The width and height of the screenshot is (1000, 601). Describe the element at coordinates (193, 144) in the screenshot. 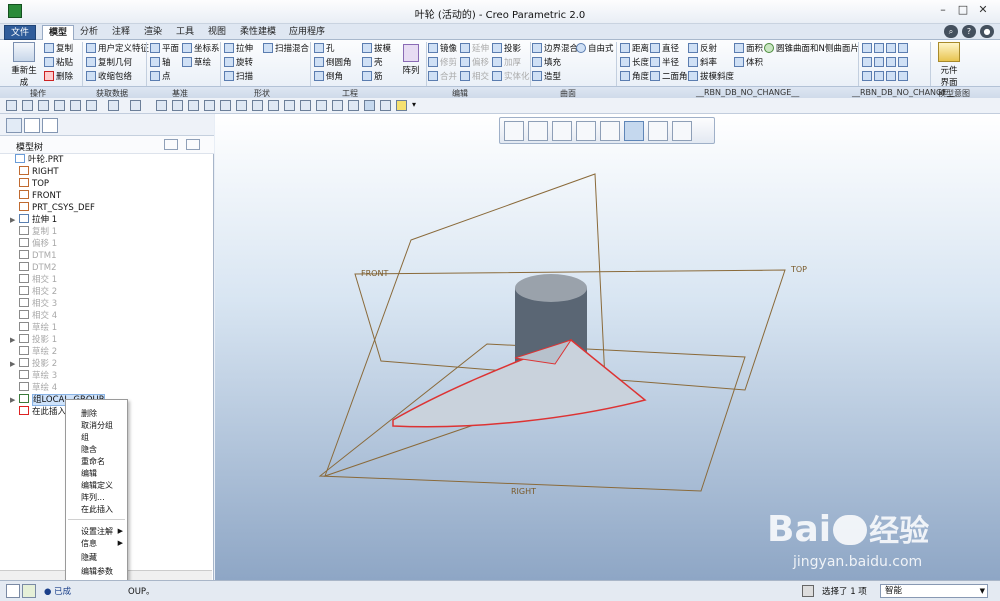

I see `tree-columns-icon` at that location.